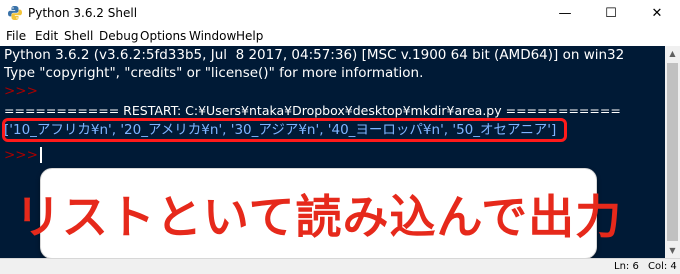 This screenshot has height=274, width=680. What do you see at coordinates (163, 36) in the screenshot?
I see `menu-options: Options` at bounding box center [163, 36].